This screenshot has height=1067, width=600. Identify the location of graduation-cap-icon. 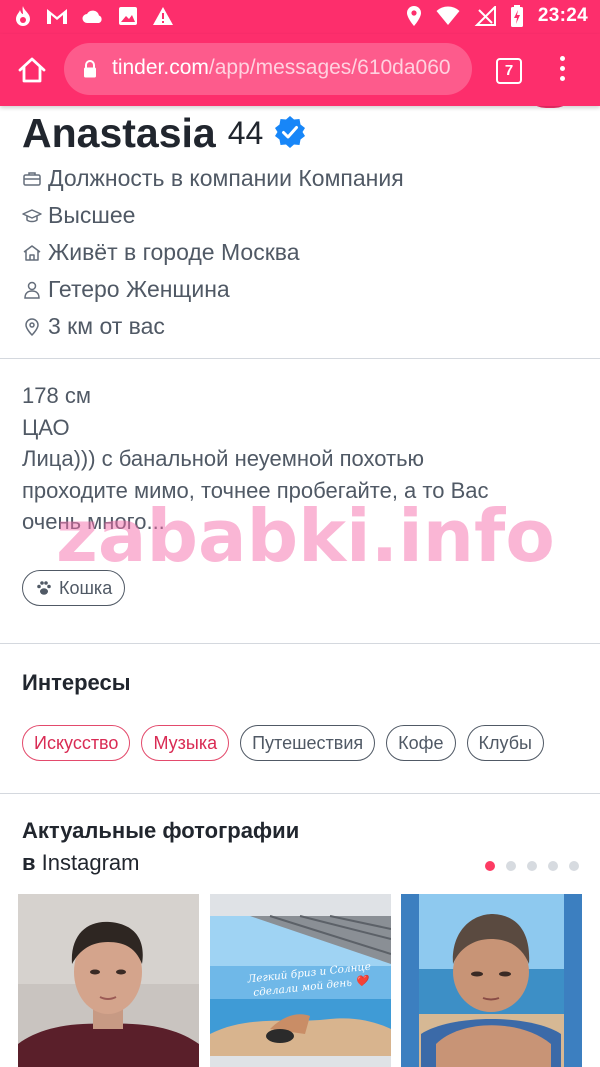
(32, 215).